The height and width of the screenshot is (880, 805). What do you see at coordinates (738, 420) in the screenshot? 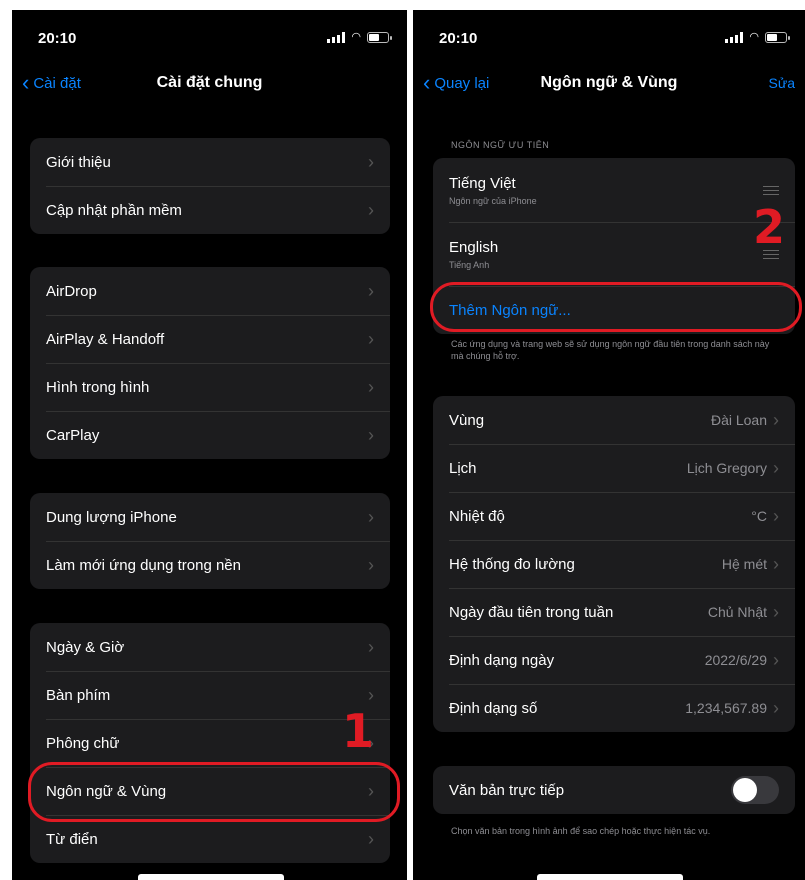
I see `row-value: Đài Loan` at bounding box center [738, 420].